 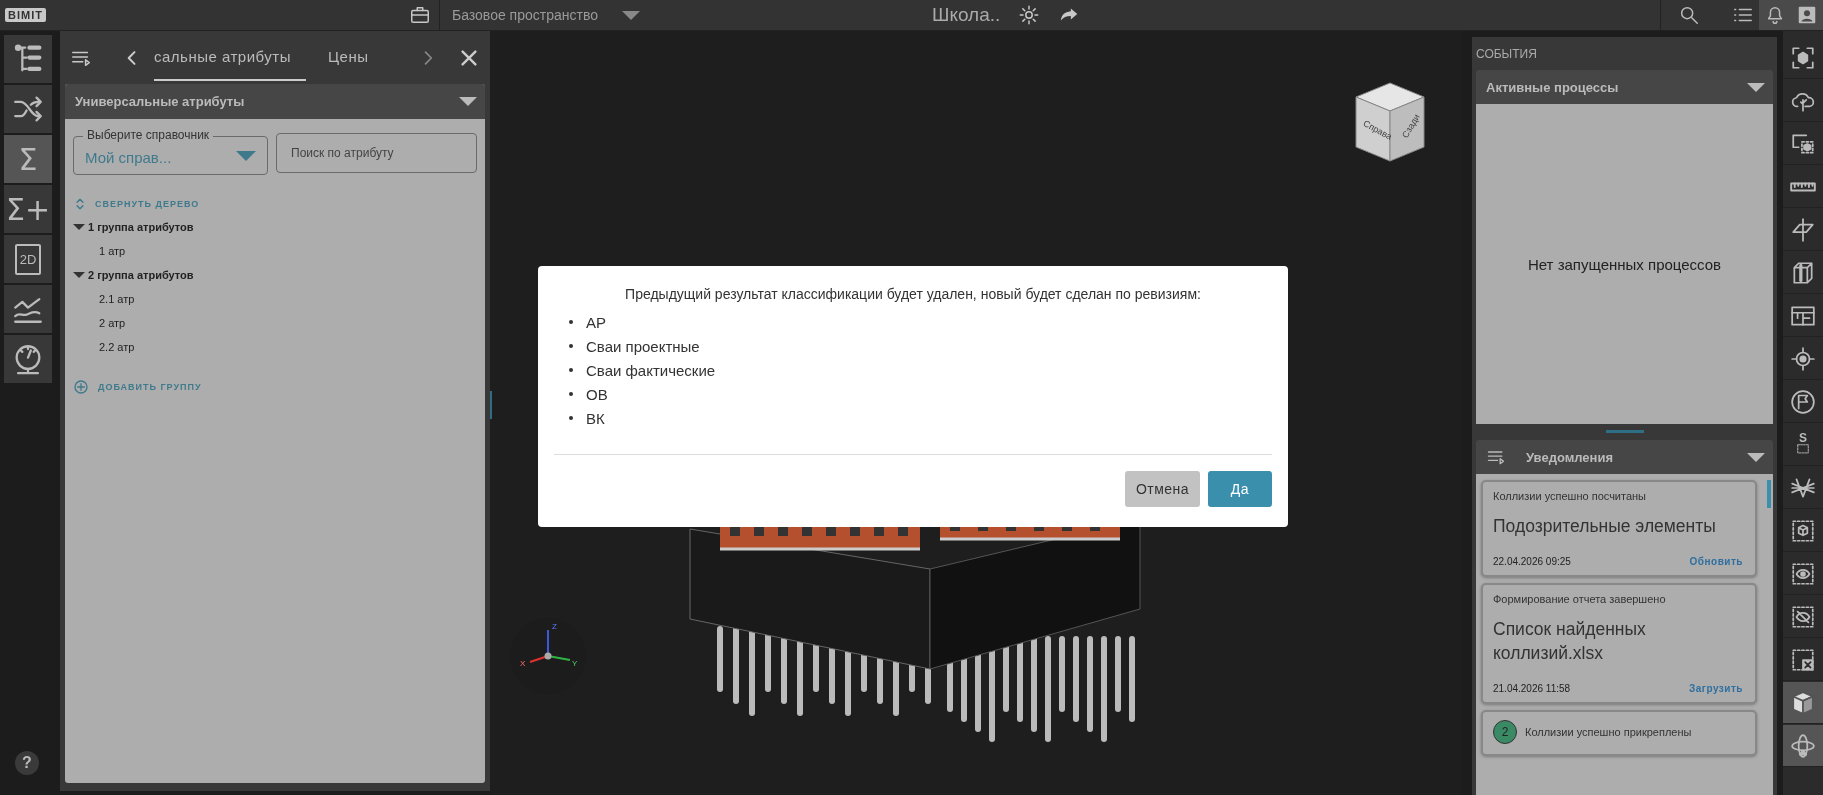 What do you see at coordinates (1803, 659) in the screenshot?
I see `remove-select-icon` at bounding box center [1803, 659].